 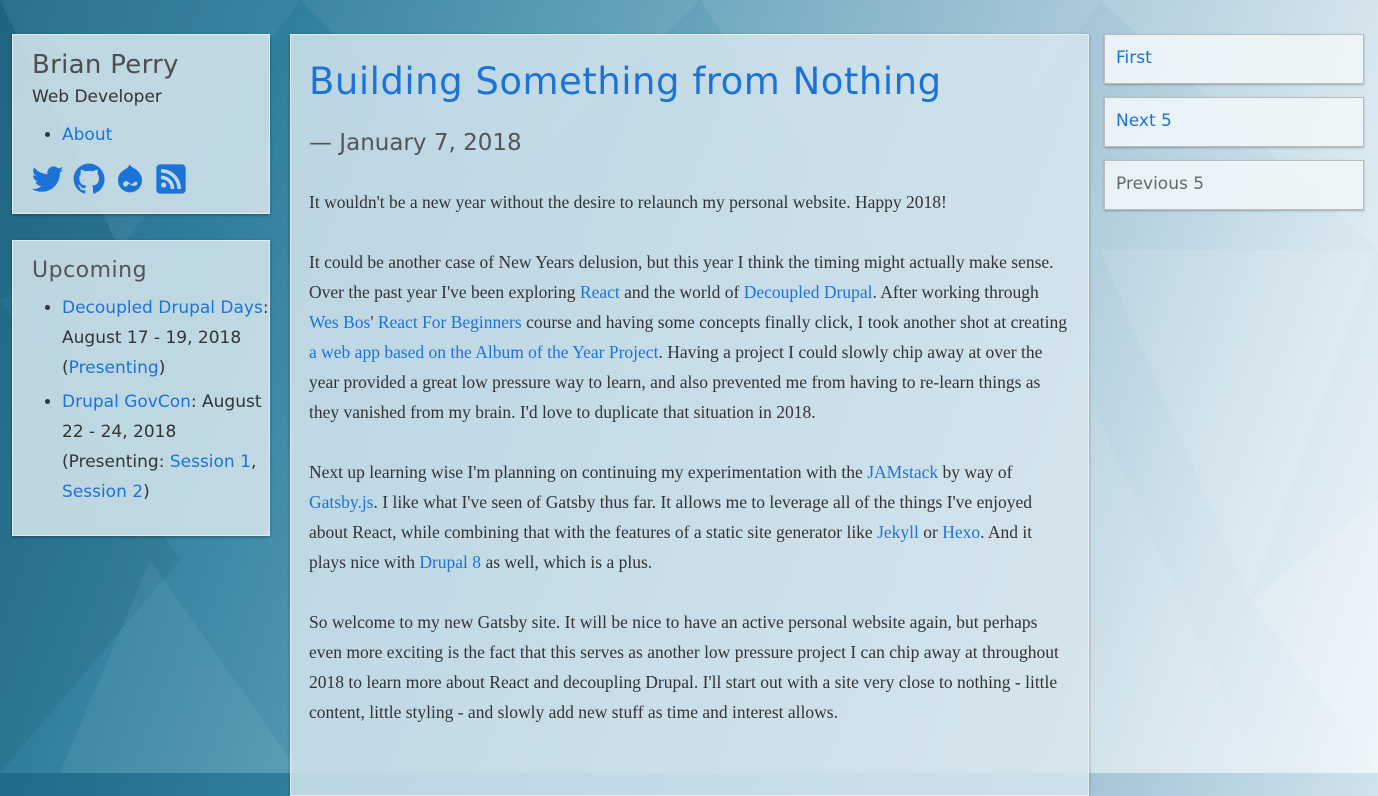 What do you see at coordinates (102, 492) in the screenshot?
I see `session-2-link: Session 2` at bounding box center [102, 492].